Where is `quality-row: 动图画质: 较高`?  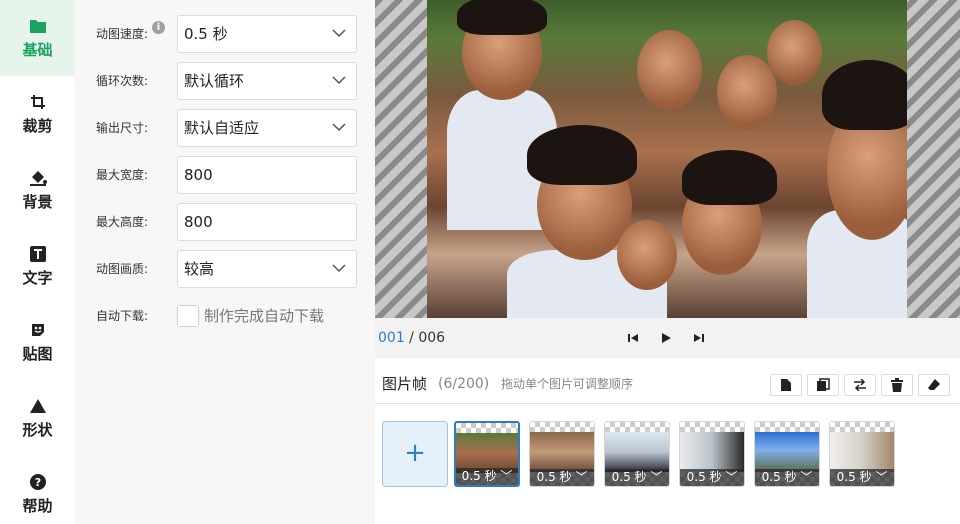
quality-row: 动图画质: 较高 is located at coordinates (225, 269).